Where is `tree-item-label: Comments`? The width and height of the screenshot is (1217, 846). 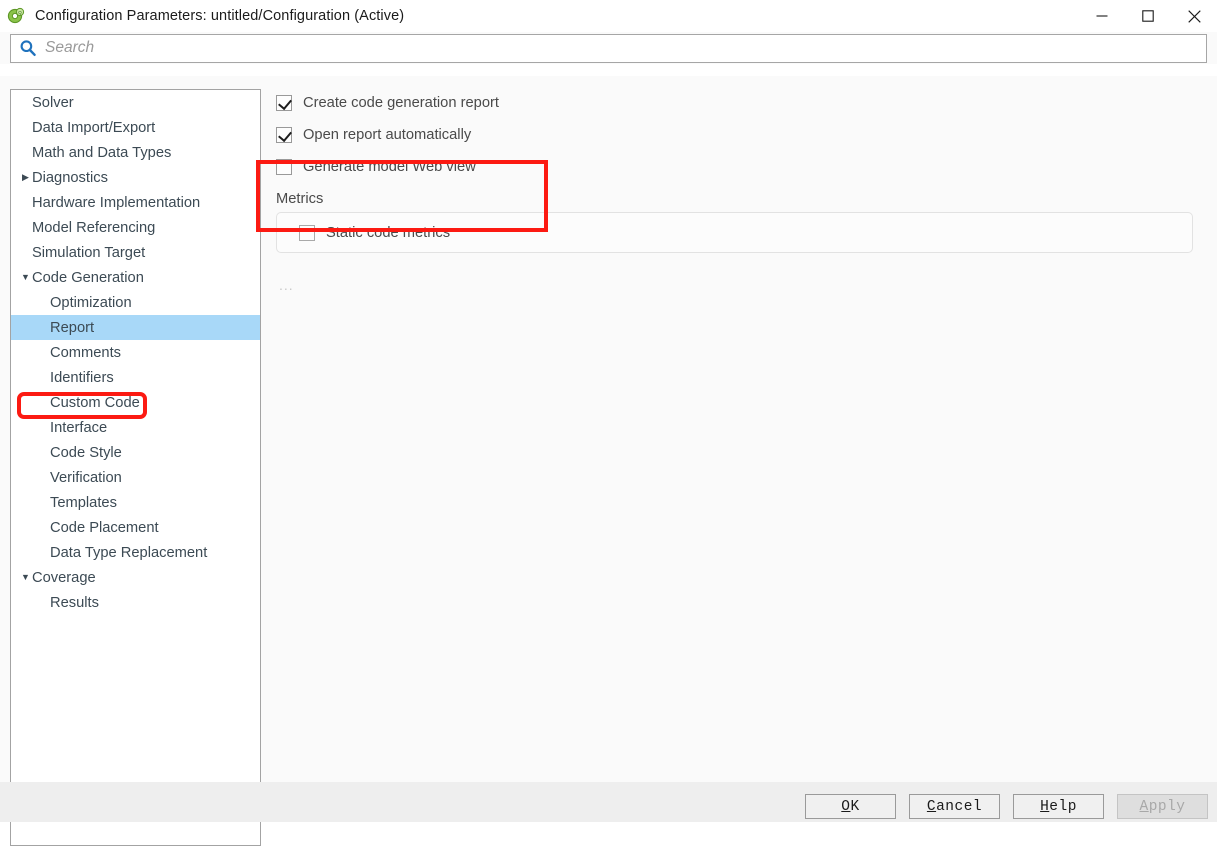 tree-item-label: Comments is located at coordinates (86, 352).